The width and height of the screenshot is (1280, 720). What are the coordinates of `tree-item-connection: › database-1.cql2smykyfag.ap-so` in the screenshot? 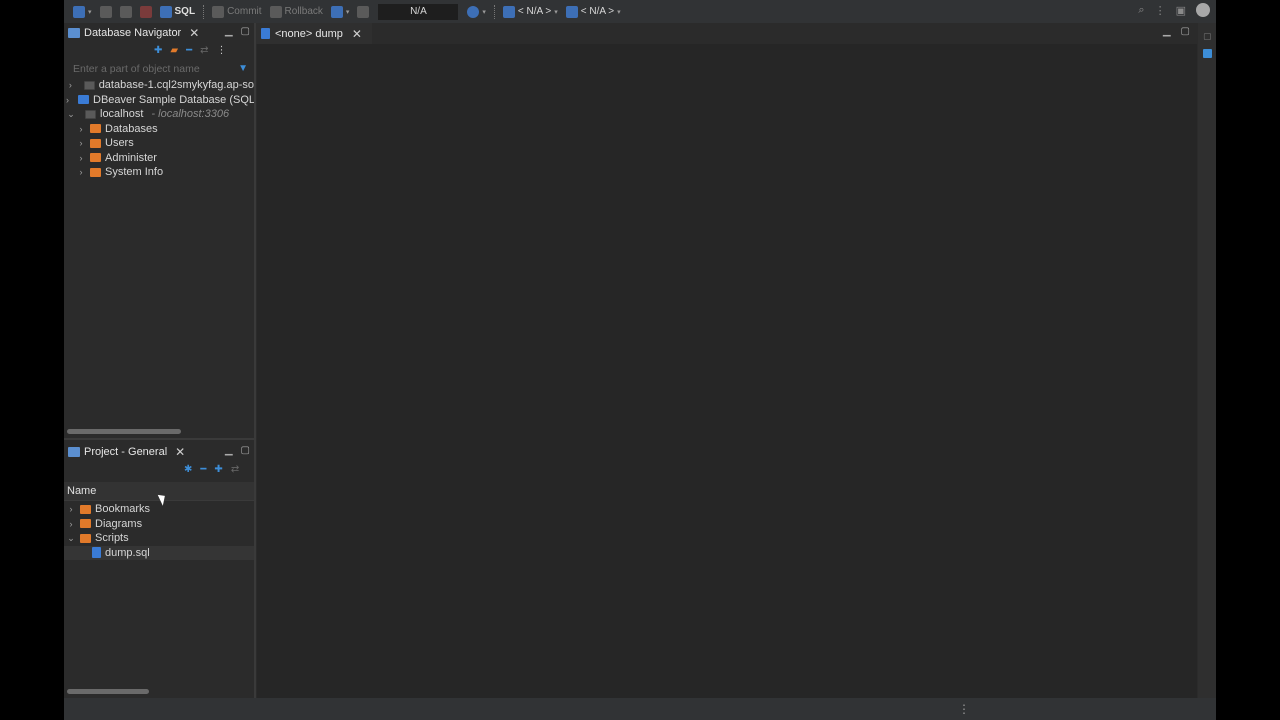 It's located at (159, 85).